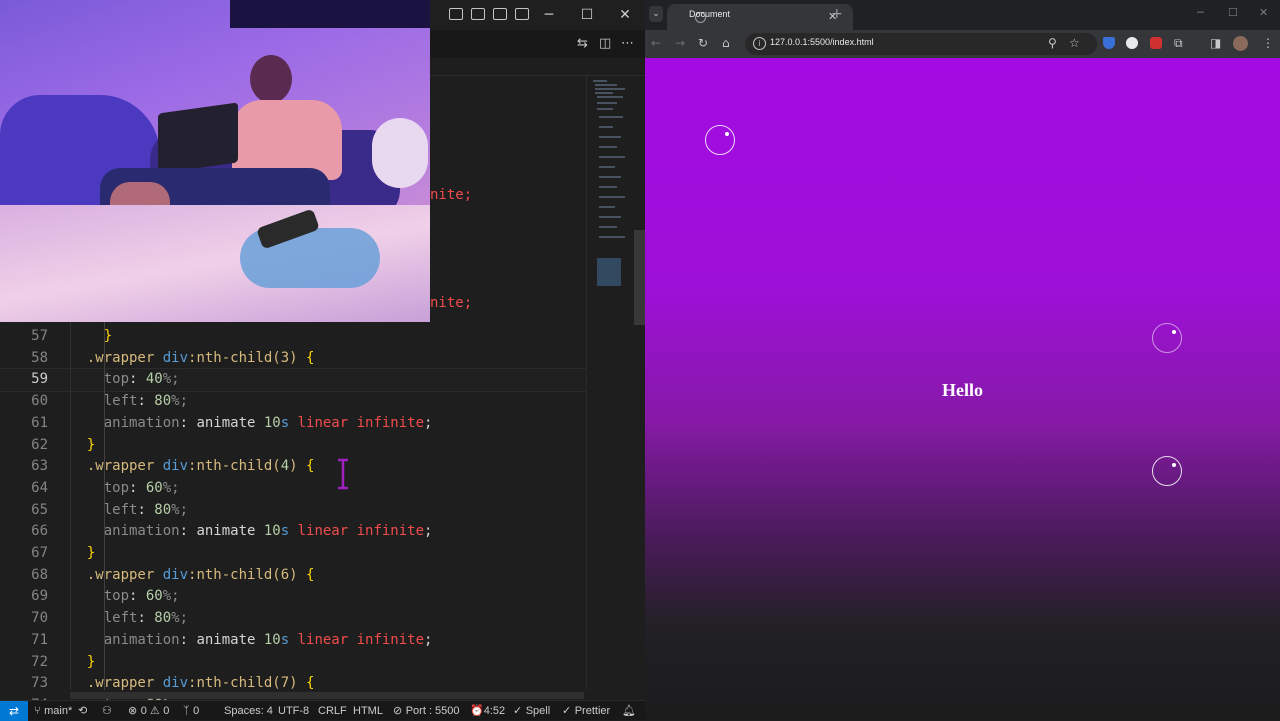 This screenshot has width=1280, height=721. What do you see at coordinates (1052, 43) in the screenshot?
I see `zoom-icon: ⚲` at bounding box center [1052, 43].